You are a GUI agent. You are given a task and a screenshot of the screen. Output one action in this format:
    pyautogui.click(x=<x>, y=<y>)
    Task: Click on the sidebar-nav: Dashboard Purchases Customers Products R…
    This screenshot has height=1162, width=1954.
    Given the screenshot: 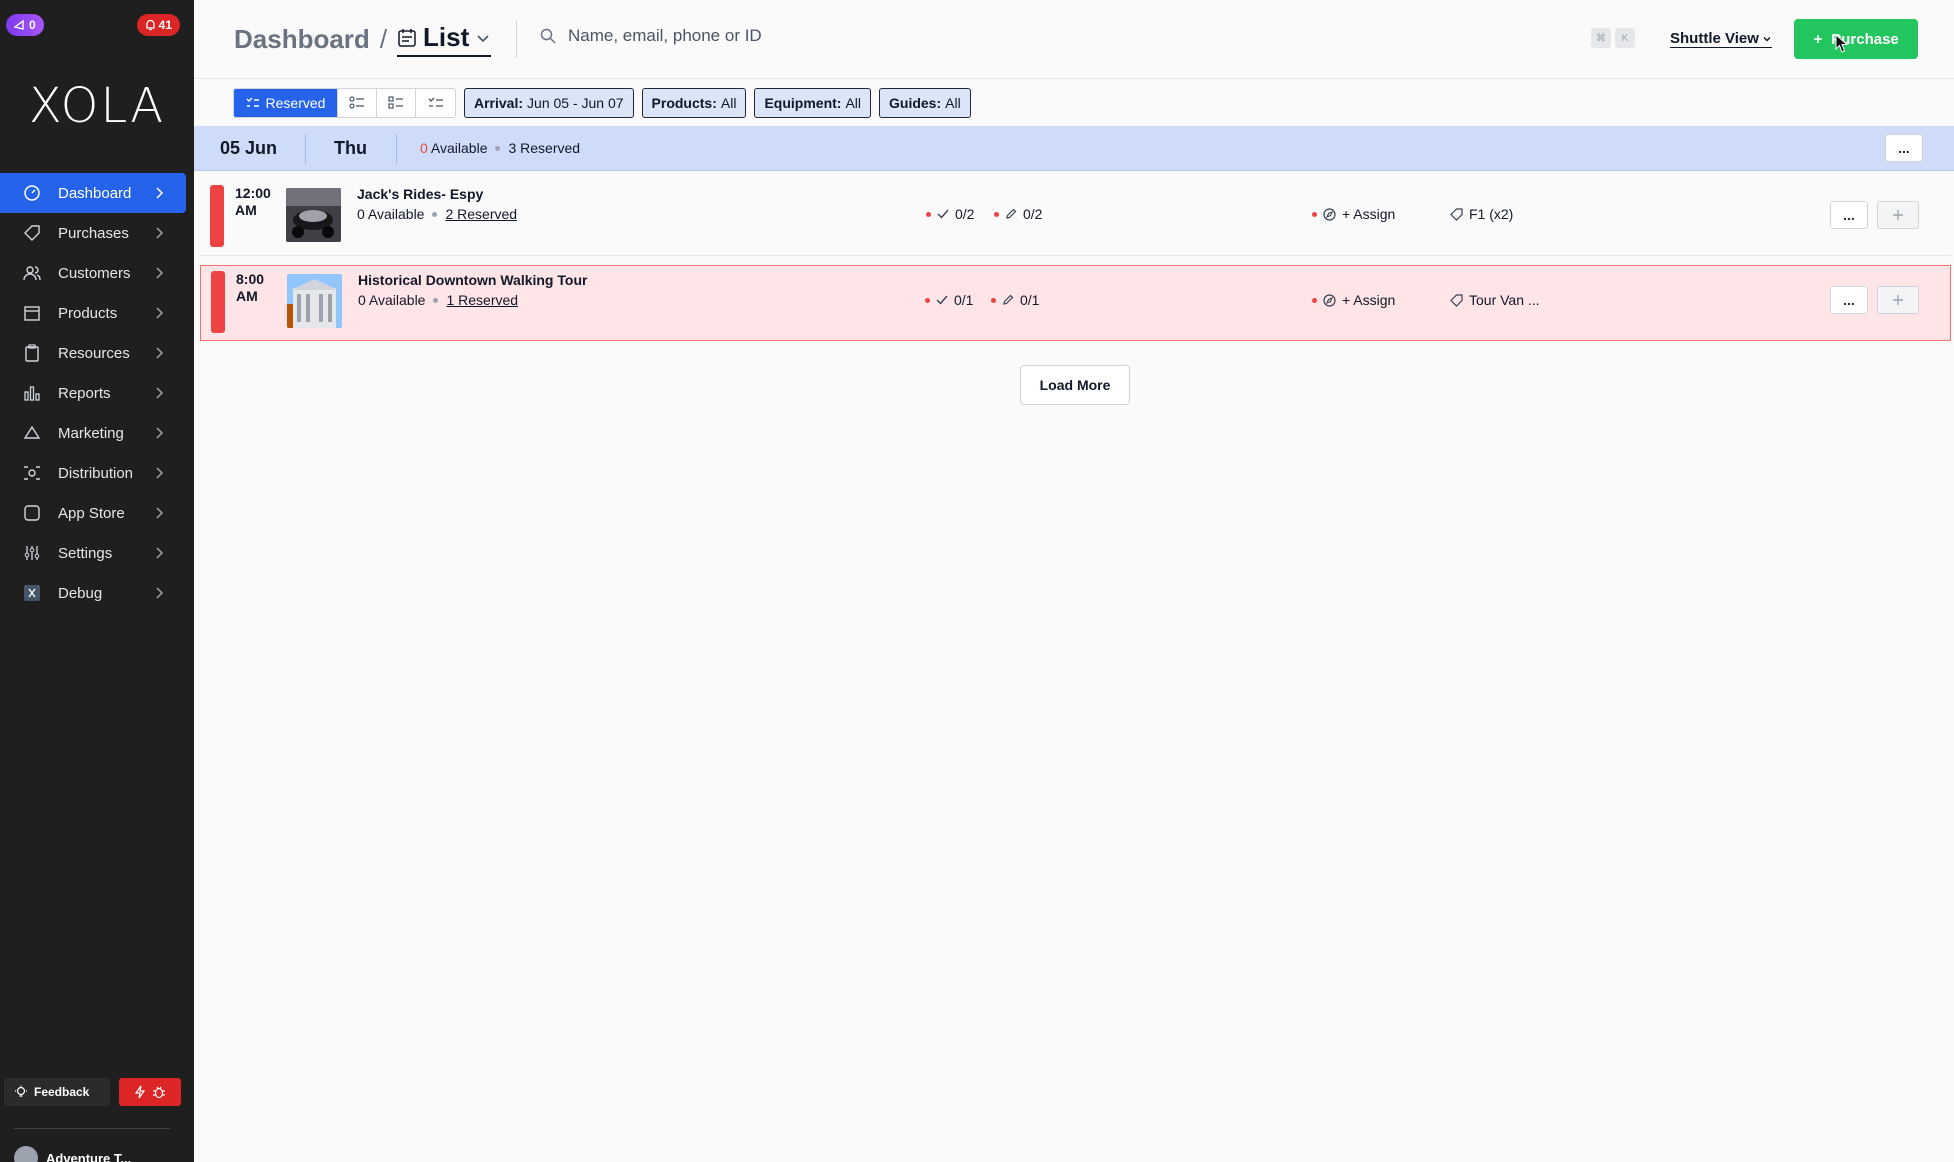 What is the action you would take?
    pyautogui.click(x=97, y=393)
    